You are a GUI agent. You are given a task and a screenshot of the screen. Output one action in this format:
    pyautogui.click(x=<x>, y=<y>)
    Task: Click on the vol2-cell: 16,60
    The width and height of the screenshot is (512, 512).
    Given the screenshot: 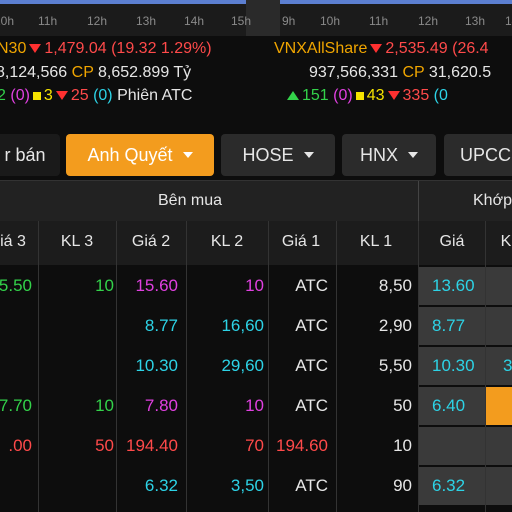 What is the action you would take?
    pyautogui.click(x=242, y=325)
    